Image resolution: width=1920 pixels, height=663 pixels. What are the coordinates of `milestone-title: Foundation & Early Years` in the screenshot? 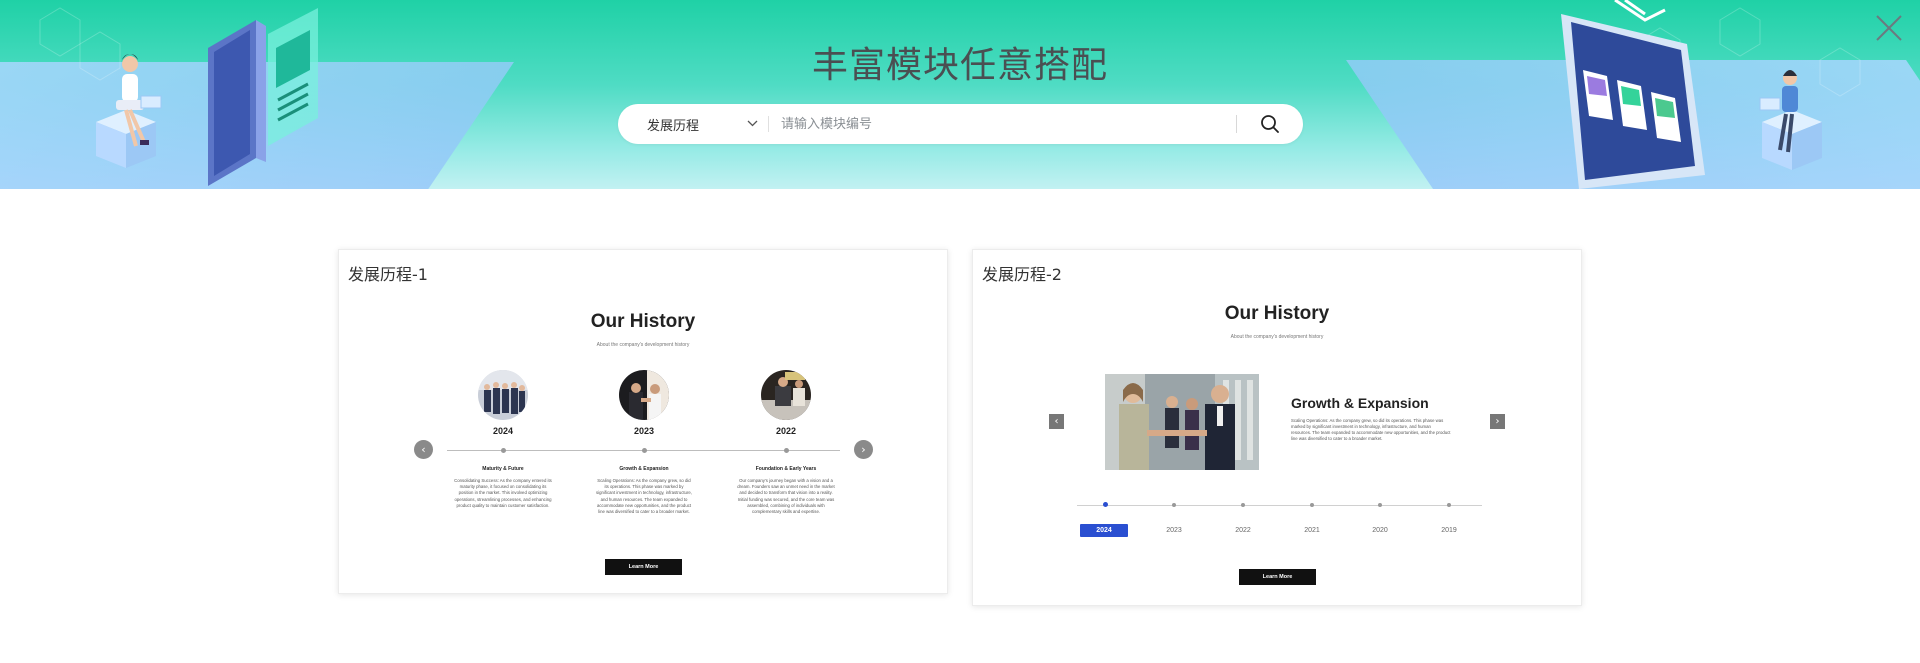 It's located at (786, 469).